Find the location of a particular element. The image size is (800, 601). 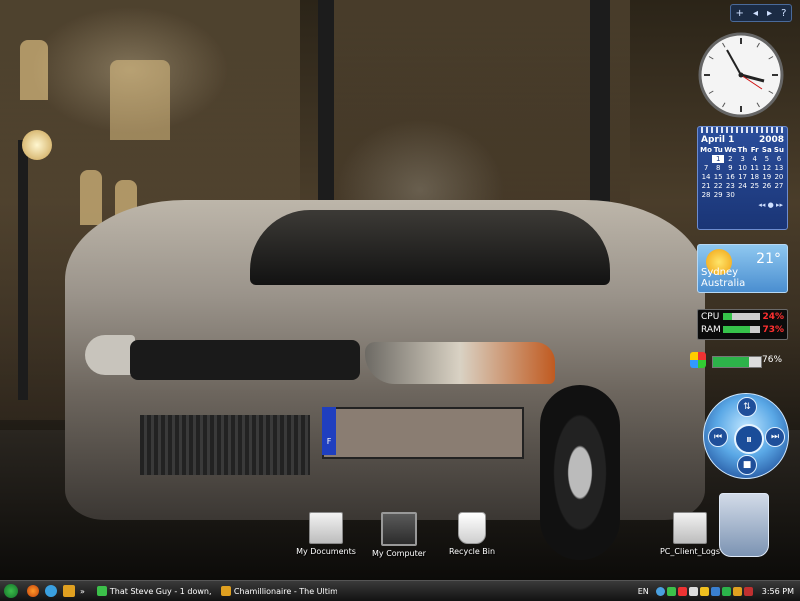

calendar-day-today: 1 is located at coordinates (718, 159).